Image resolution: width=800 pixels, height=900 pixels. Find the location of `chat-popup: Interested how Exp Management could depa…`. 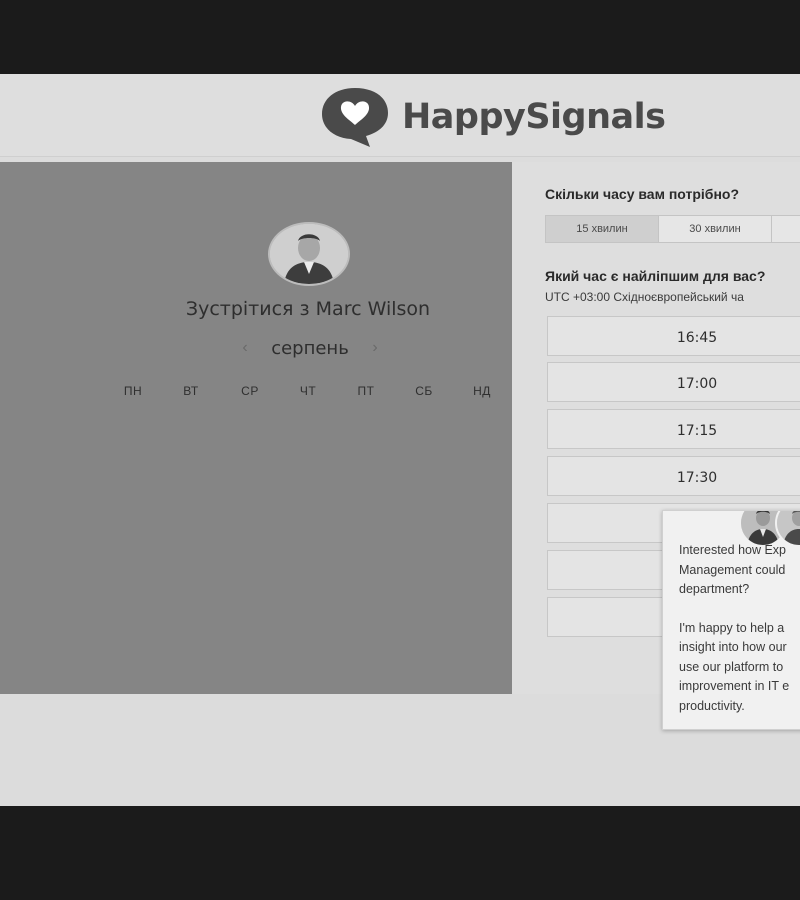

chat-popup: Interested how Exp Management could depa… is located at coordinates (731, 620).